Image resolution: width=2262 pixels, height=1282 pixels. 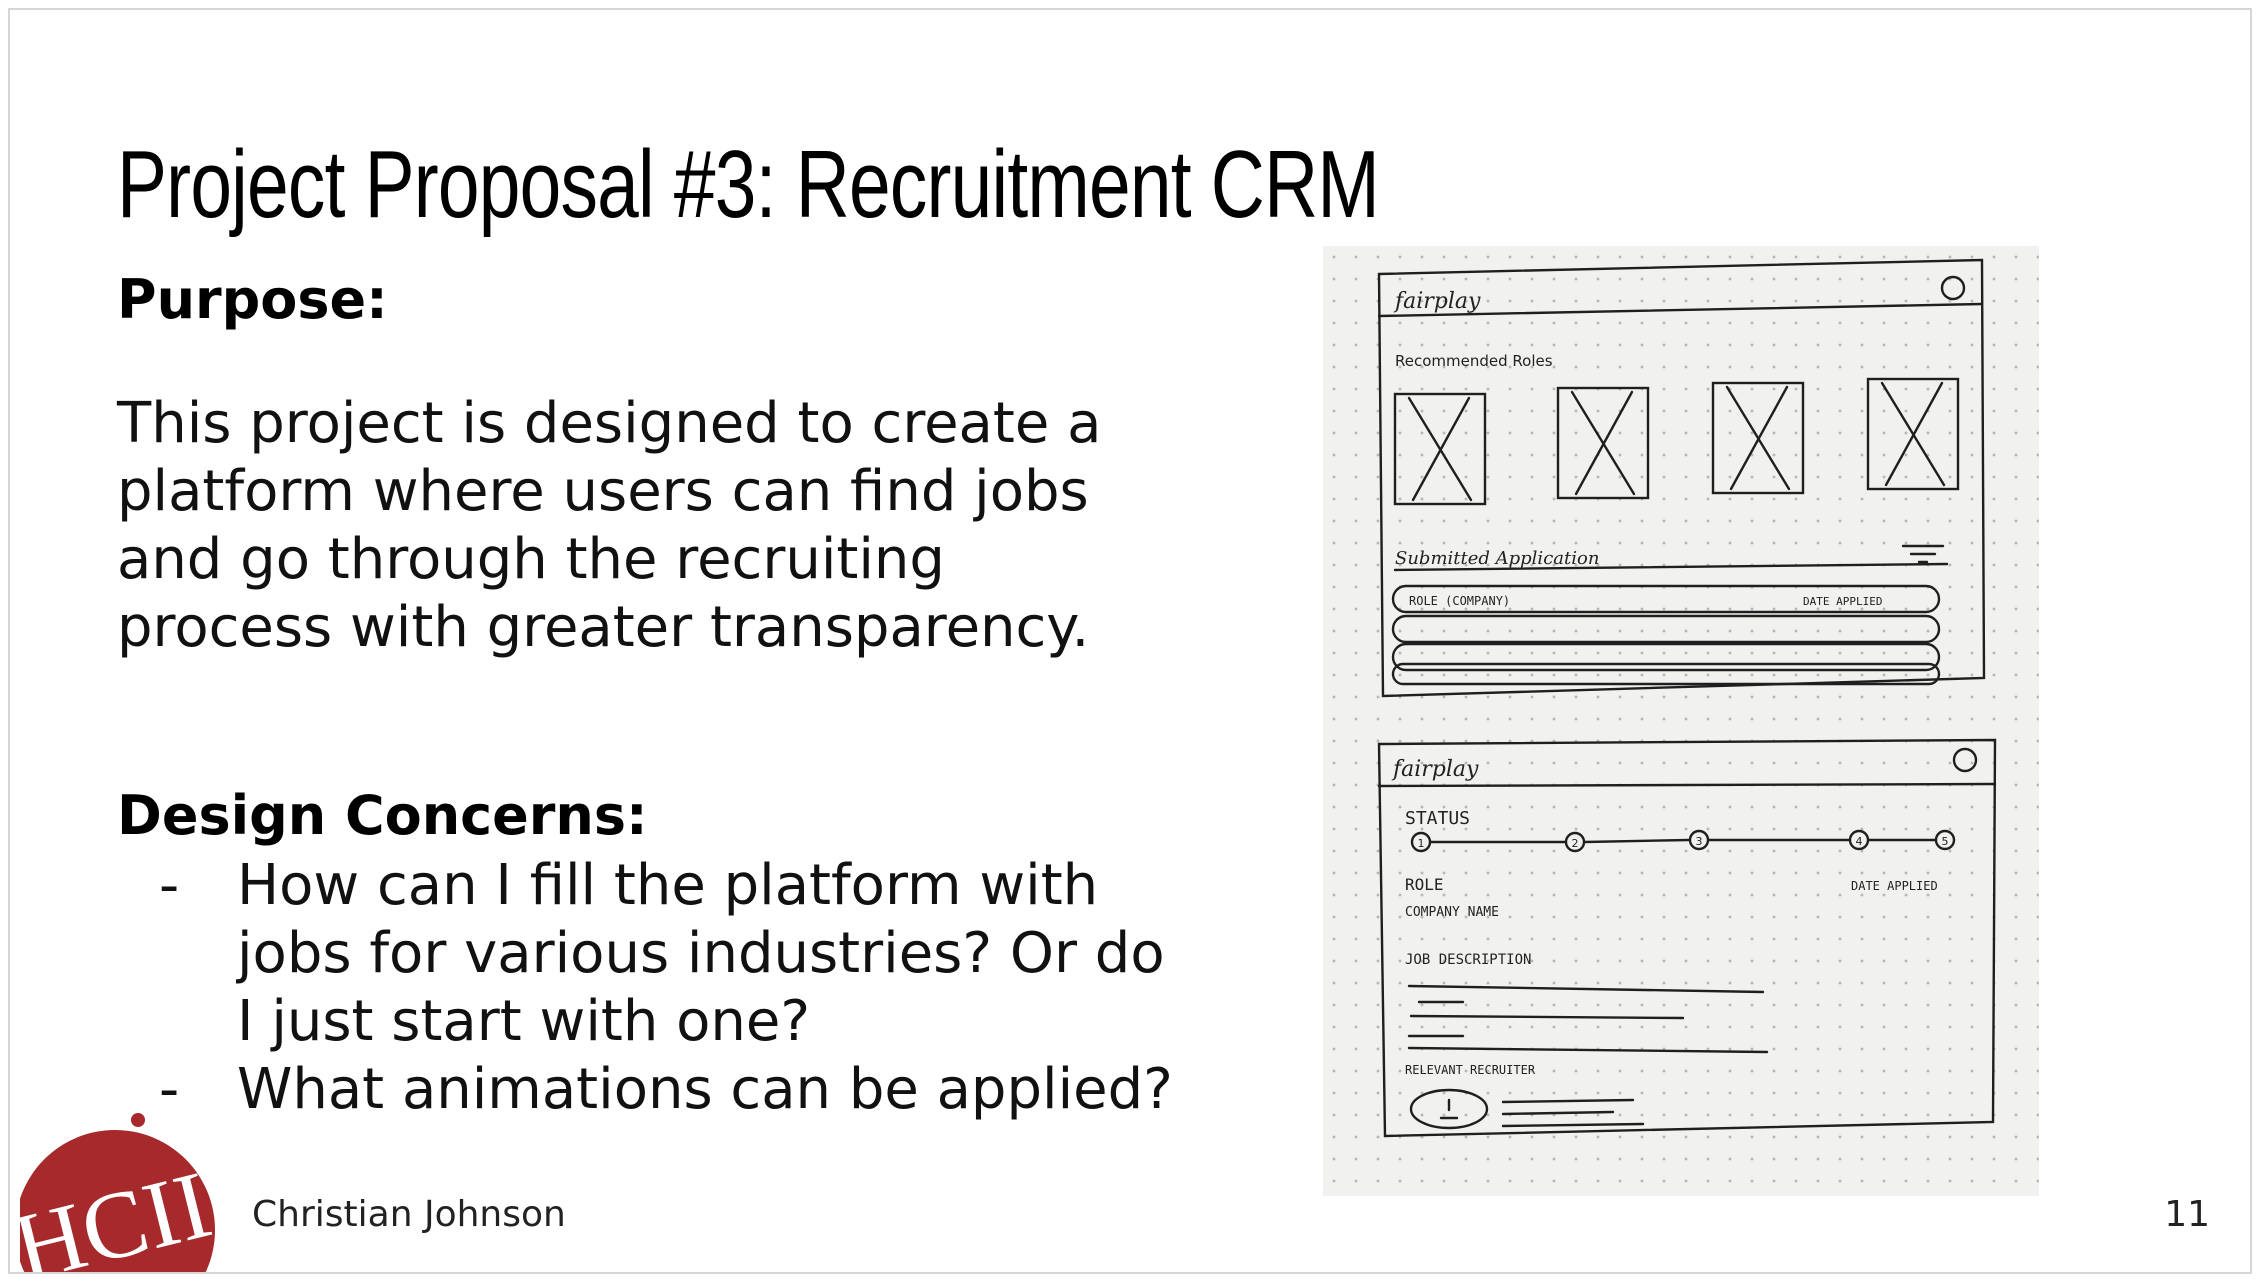 I want to click on sketch-date-label: DATE APPLIED, so click(x=1894, y=886).